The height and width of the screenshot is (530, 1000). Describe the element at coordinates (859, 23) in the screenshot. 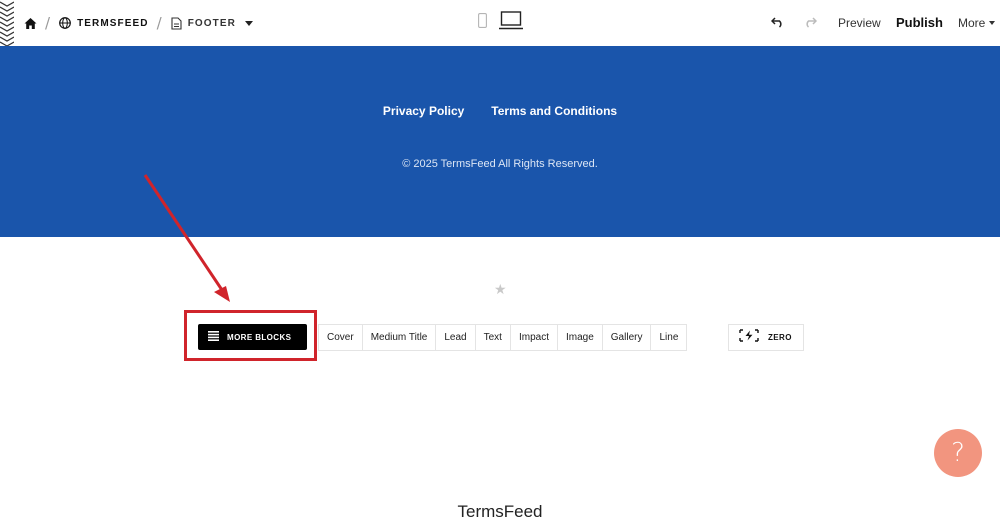

I see `preview-button: Preview` at that location.